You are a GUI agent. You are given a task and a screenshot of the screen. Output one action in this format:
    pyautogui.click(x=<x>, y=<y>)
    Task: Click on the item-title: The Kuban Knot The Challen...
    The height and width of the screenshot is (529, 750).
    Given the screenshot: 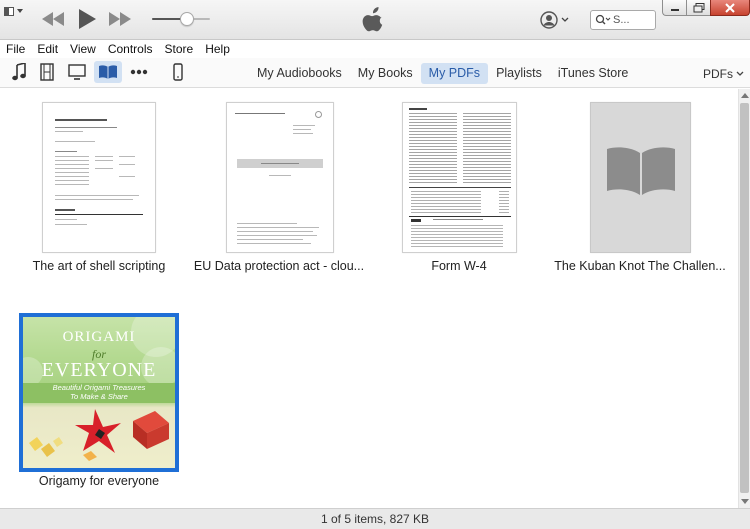 What is the action you would take?
    pyautogui.click(x=640, y=266)
    